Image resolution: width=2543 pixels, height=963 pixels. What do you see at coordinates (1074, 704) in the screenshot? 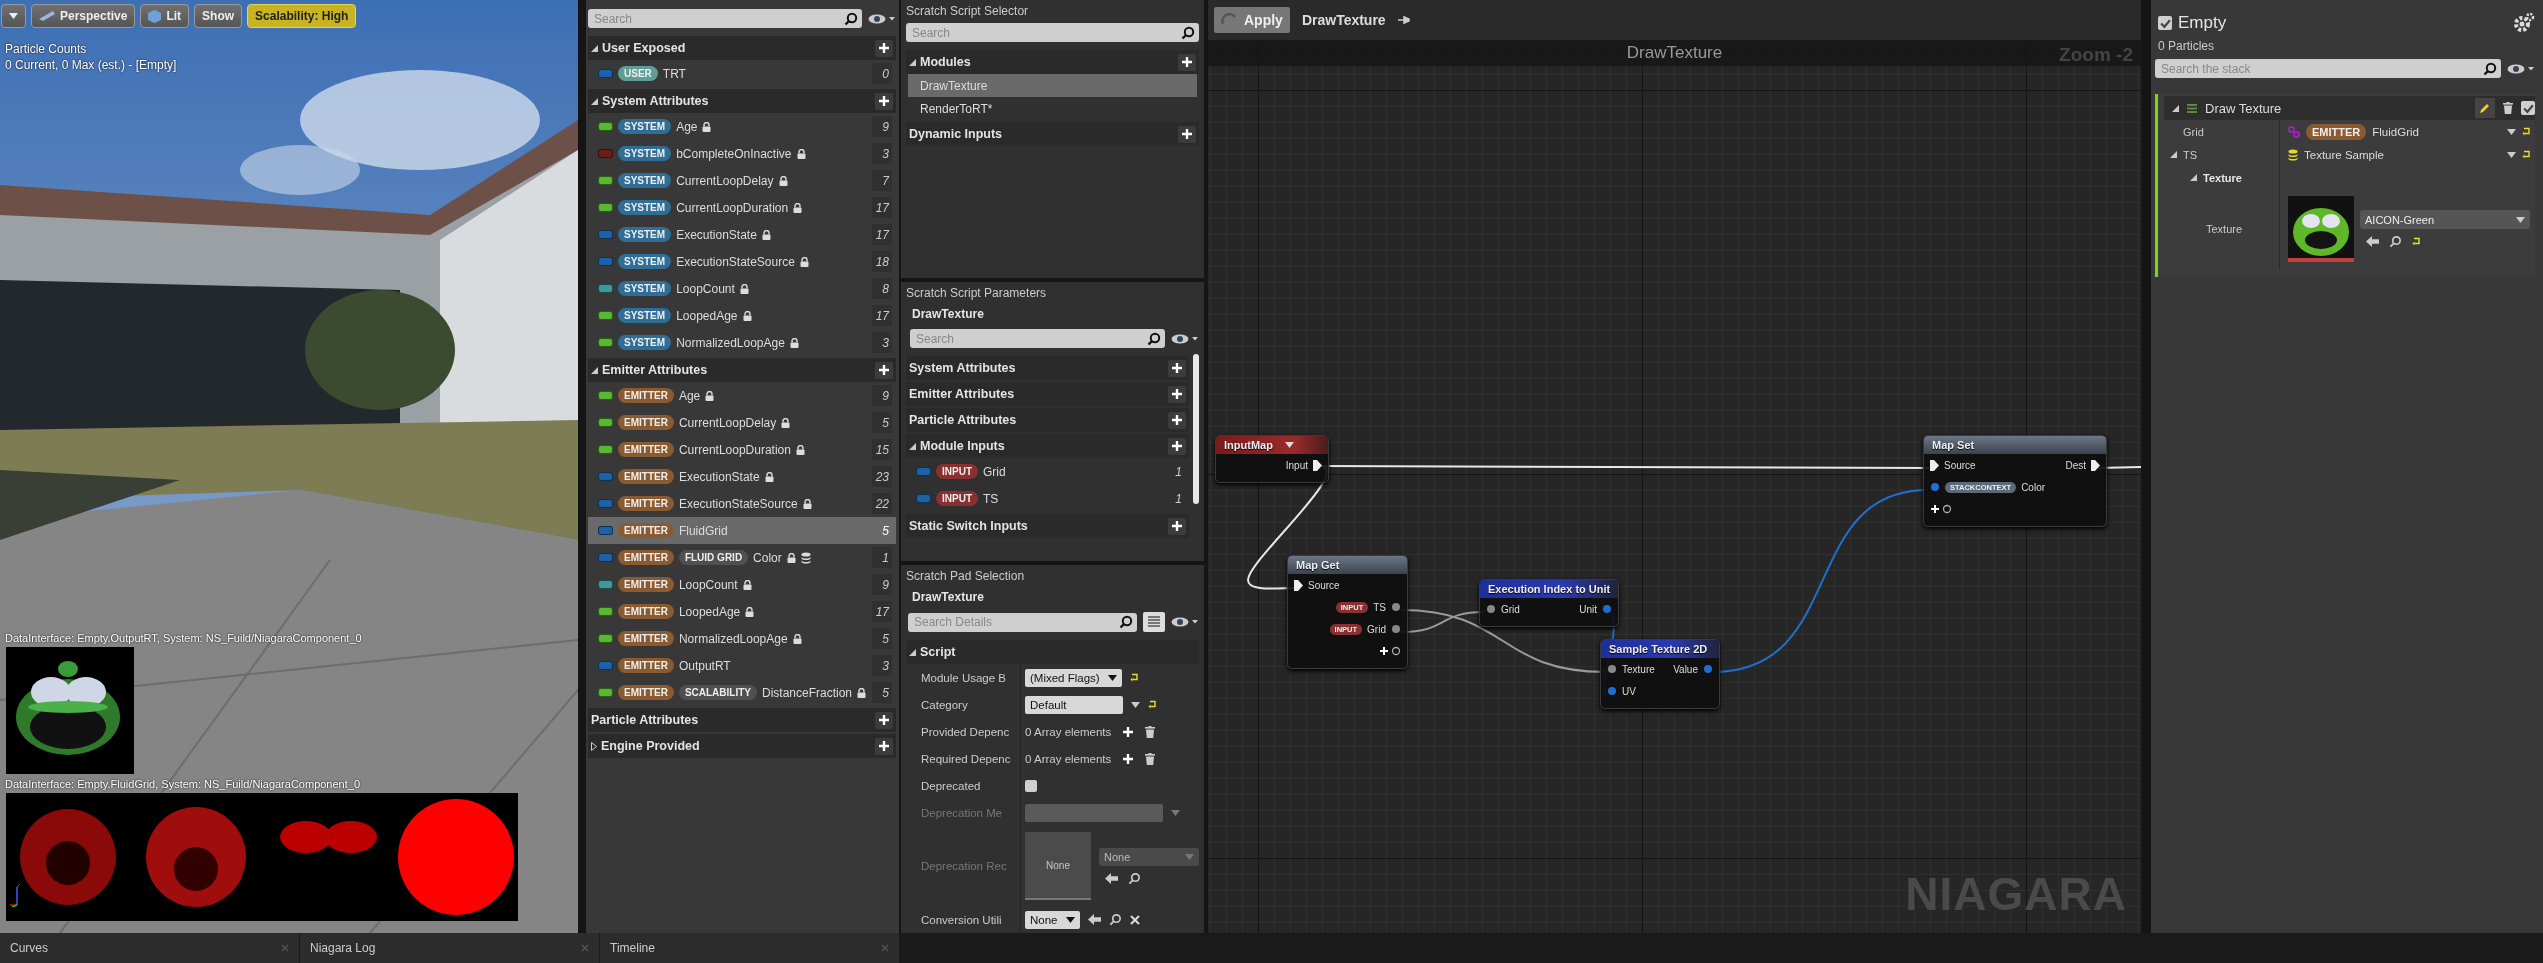
I see `text-field: Default` at bounding box center [1074, 704].